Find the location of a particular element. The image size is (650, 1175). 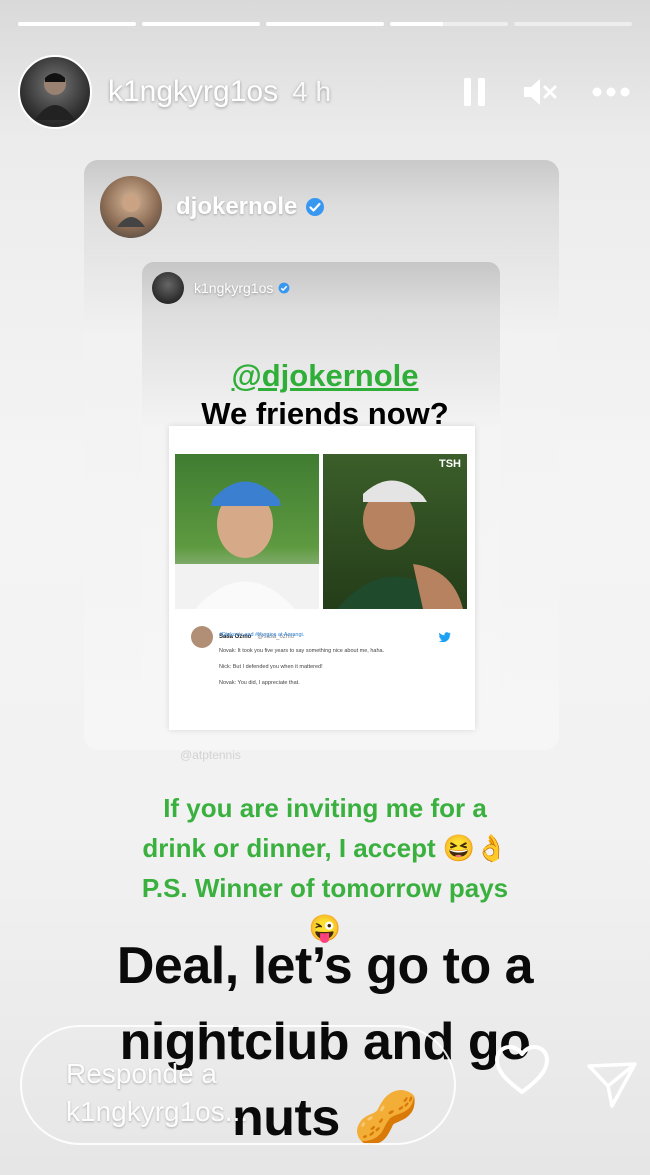

tweet-line: Novak: You did, I appreciate that. is located at coordinates (259, 683).